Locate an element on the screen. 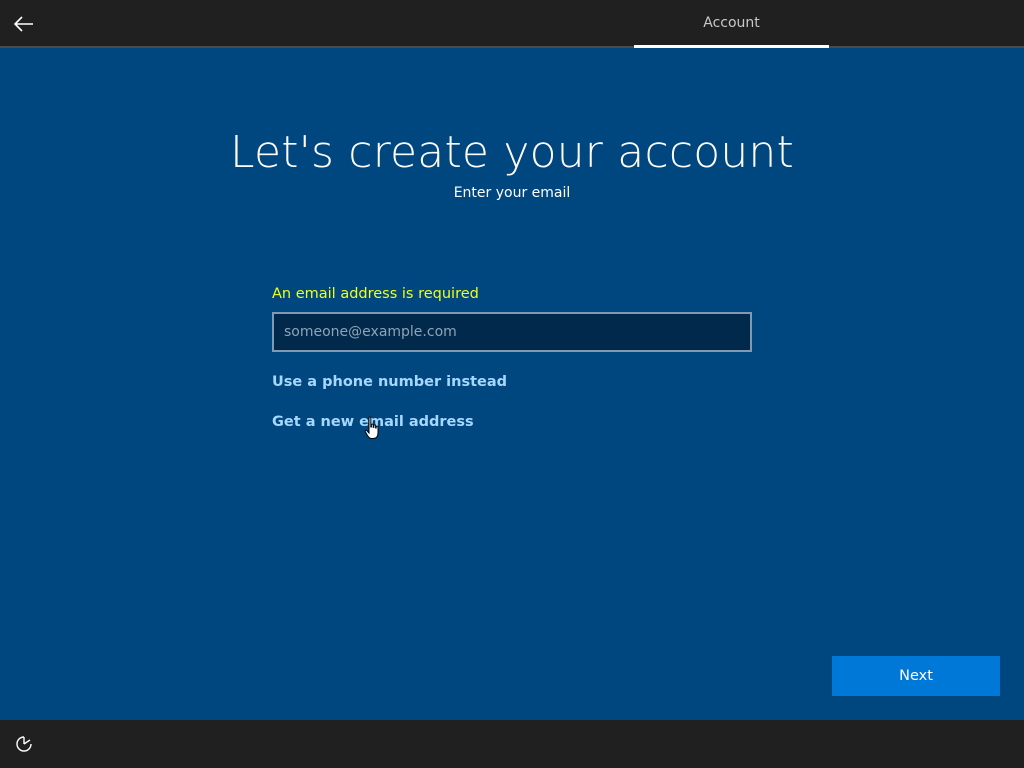 The width and height of the screenshot is (1024, 768). arrow-left-icon is located at coordinates (23, 24).